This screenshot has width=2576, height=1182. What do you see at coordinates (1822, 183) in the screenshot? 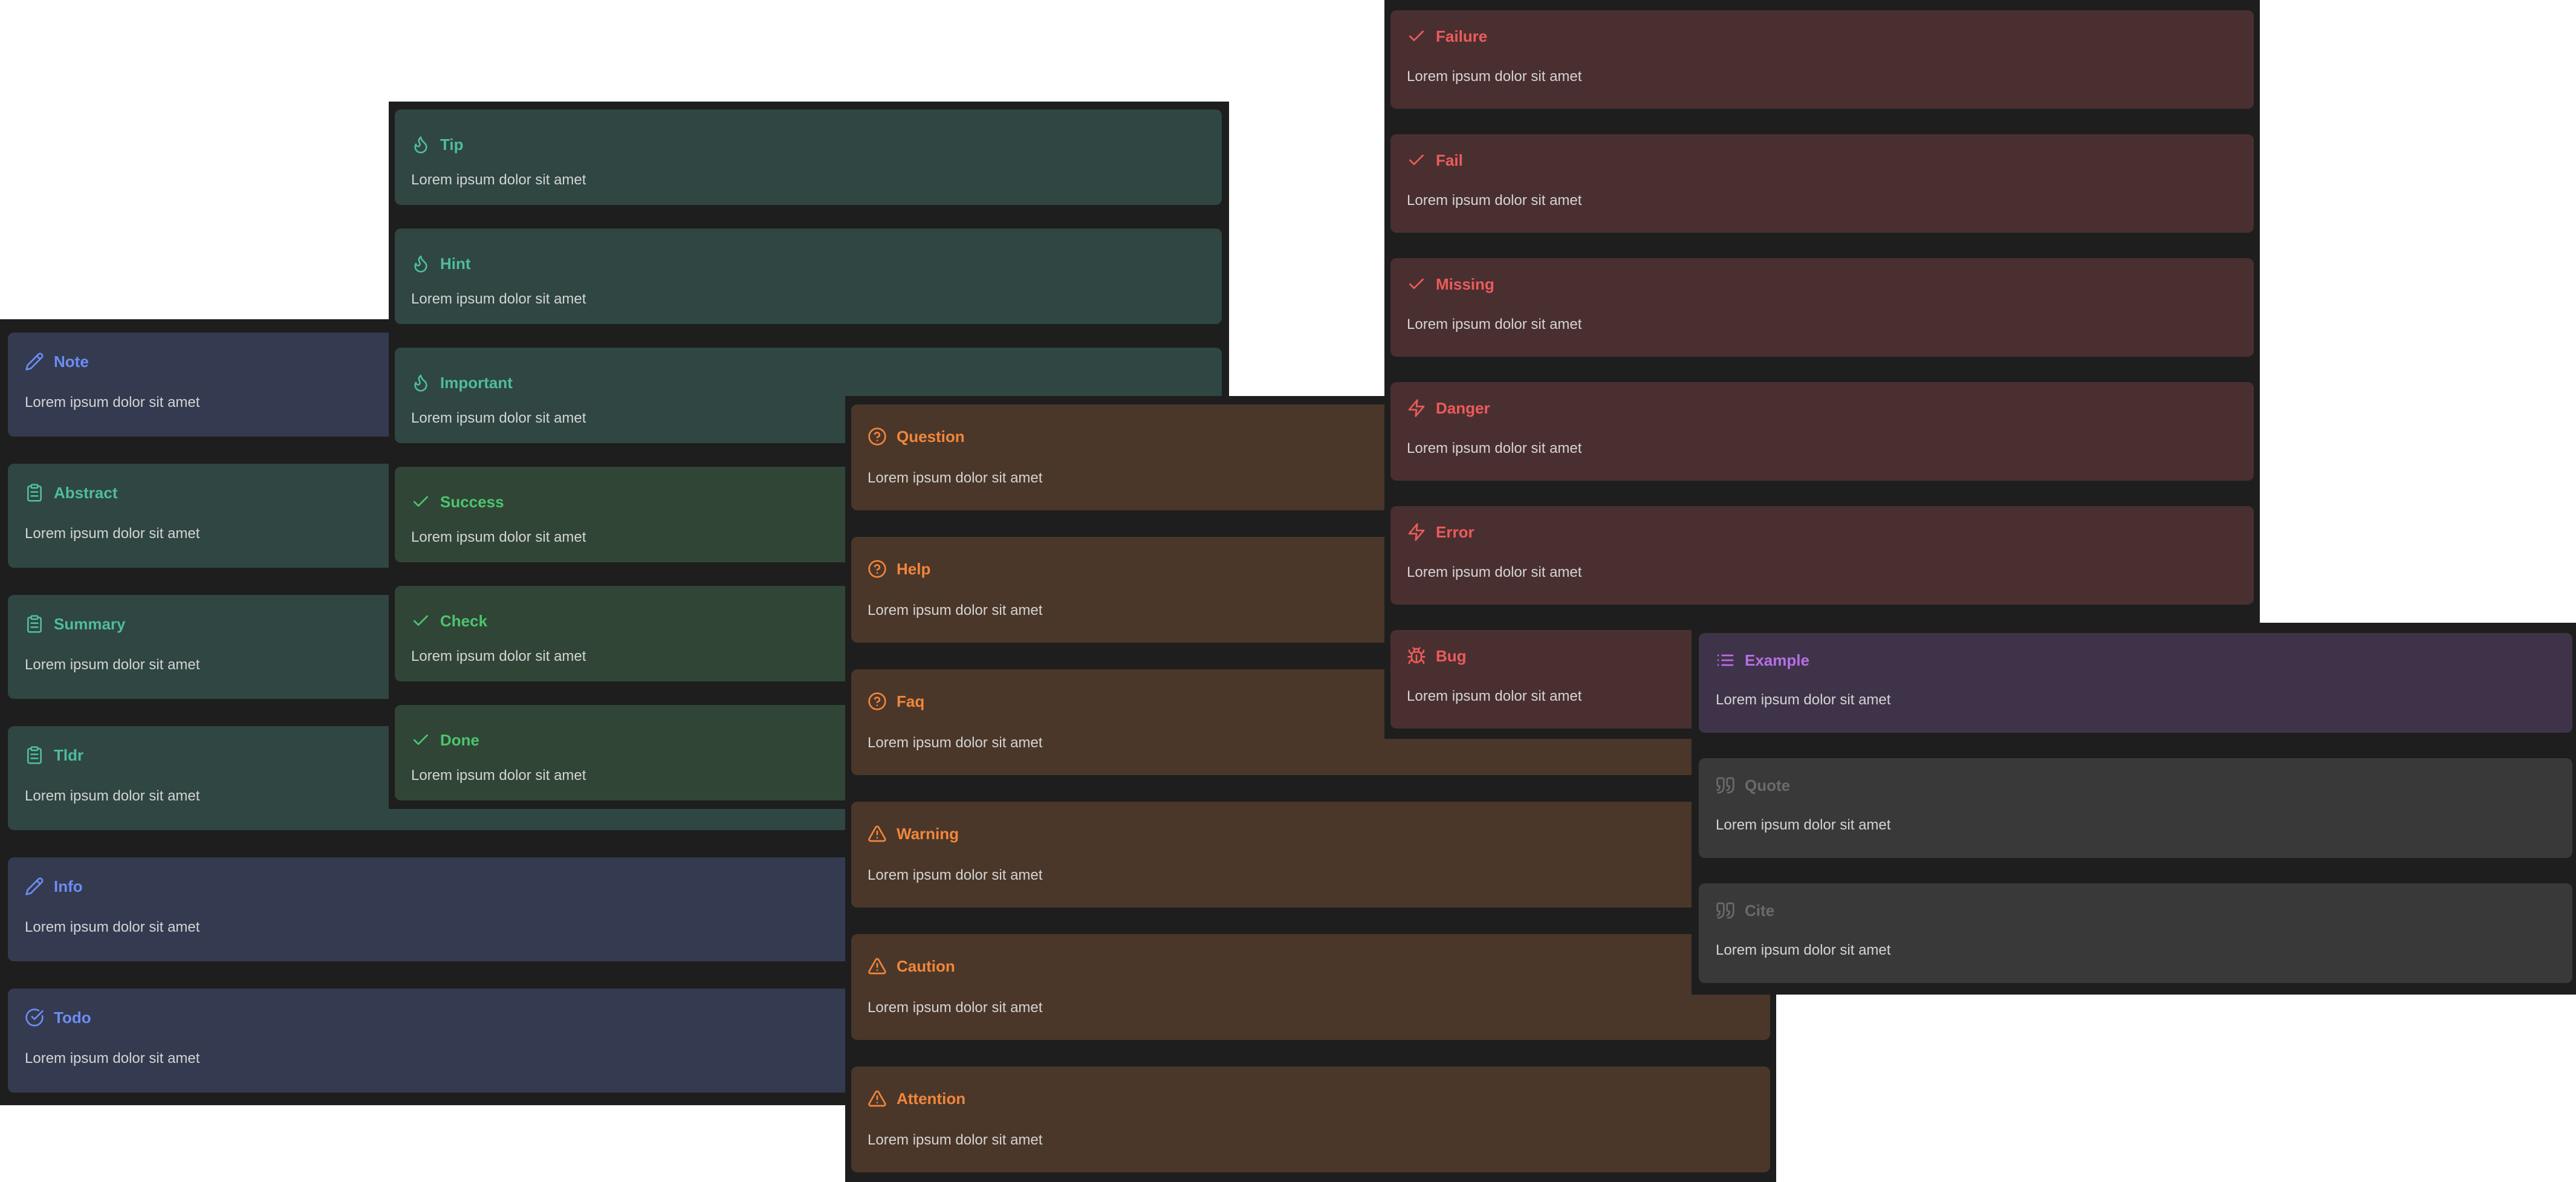
I see `callout-fail: Fail Lorem ipsum dolor sit amet` at bounding box center [1822, 183].